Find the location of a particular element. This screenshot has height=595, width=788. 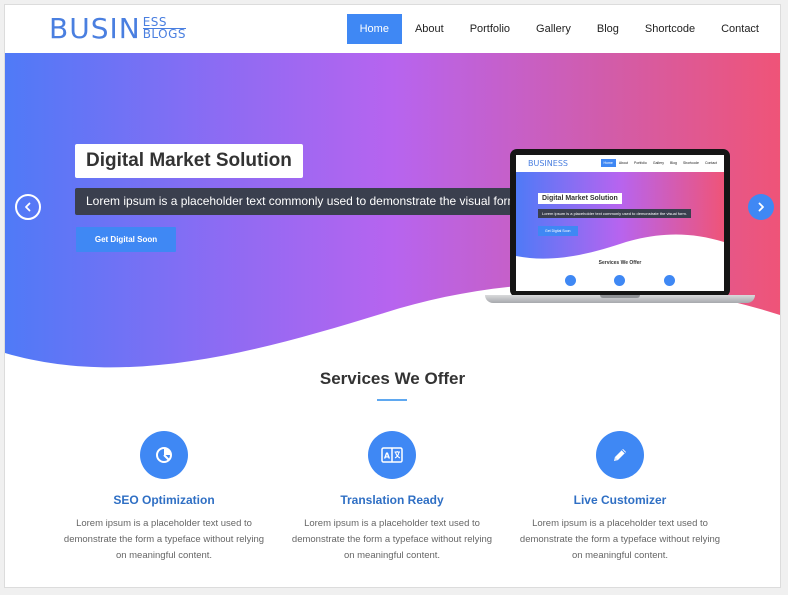

slider-prev-button is located at coordinates (28, 207).